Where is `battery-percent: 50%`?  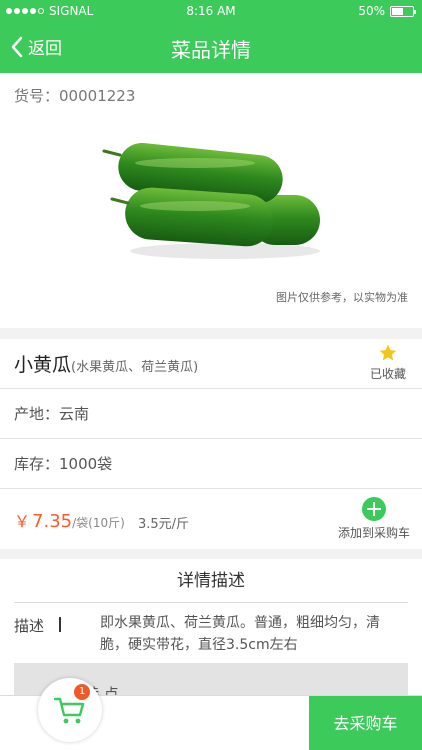
battery-percent: 50% is located at coordinates (371, 11).